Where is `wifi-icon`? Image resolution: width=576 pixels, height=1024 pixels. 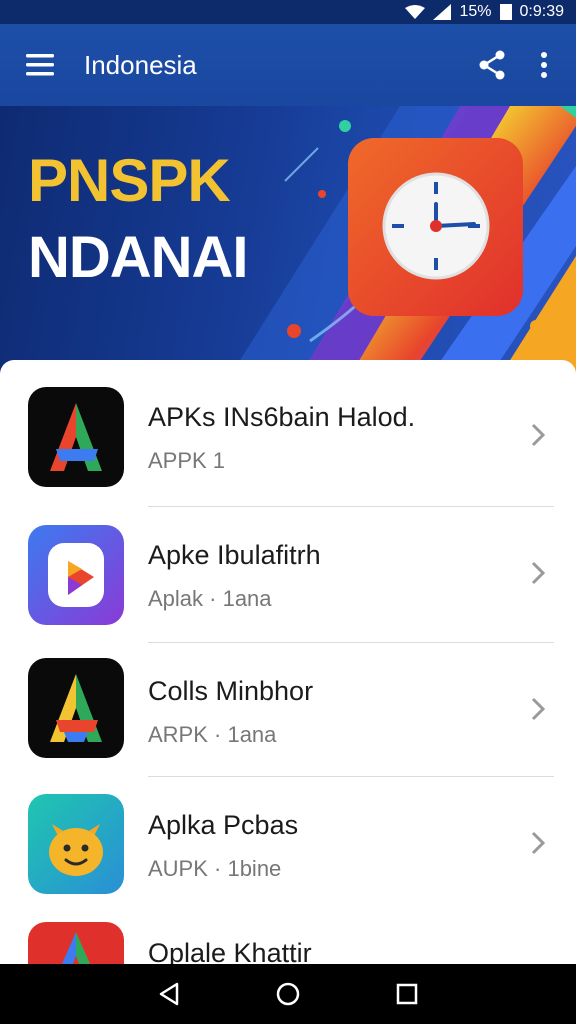
wifi-icon is located at coordinates (415, 12).